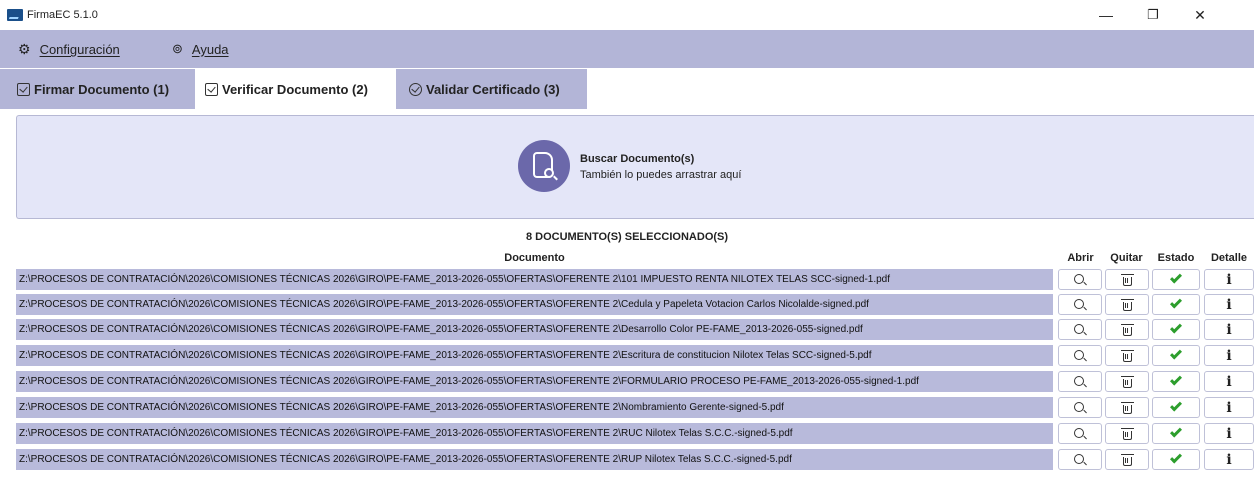  What do you see at coordinates (79, 49) in the screenshot?
I see `menu-configuracion-label: Configuración` at bounding box center [79, 49].